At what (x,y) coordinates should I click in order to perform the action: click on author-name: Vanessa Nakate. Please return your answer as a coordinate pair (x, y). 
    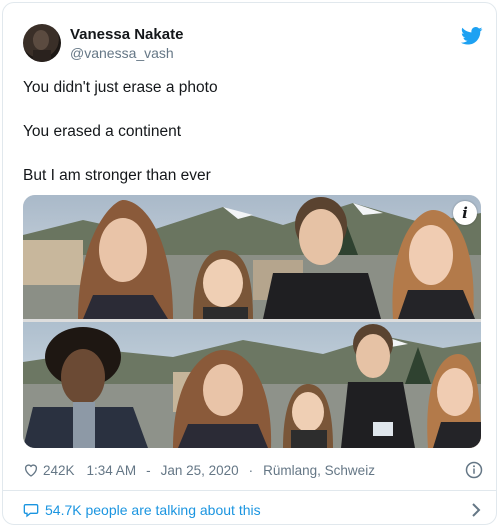
    Looking at the image, I should click on (126, 34).